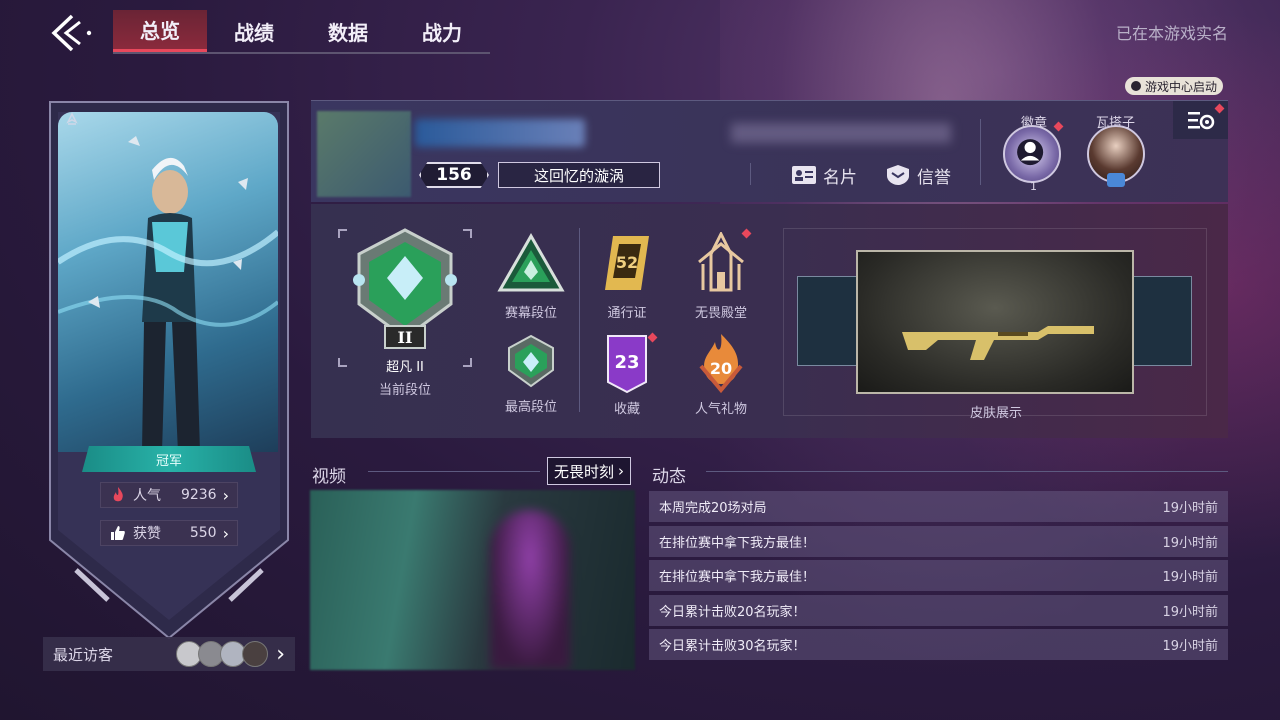  I want to click on level-badge: 156, so click(454, 175).